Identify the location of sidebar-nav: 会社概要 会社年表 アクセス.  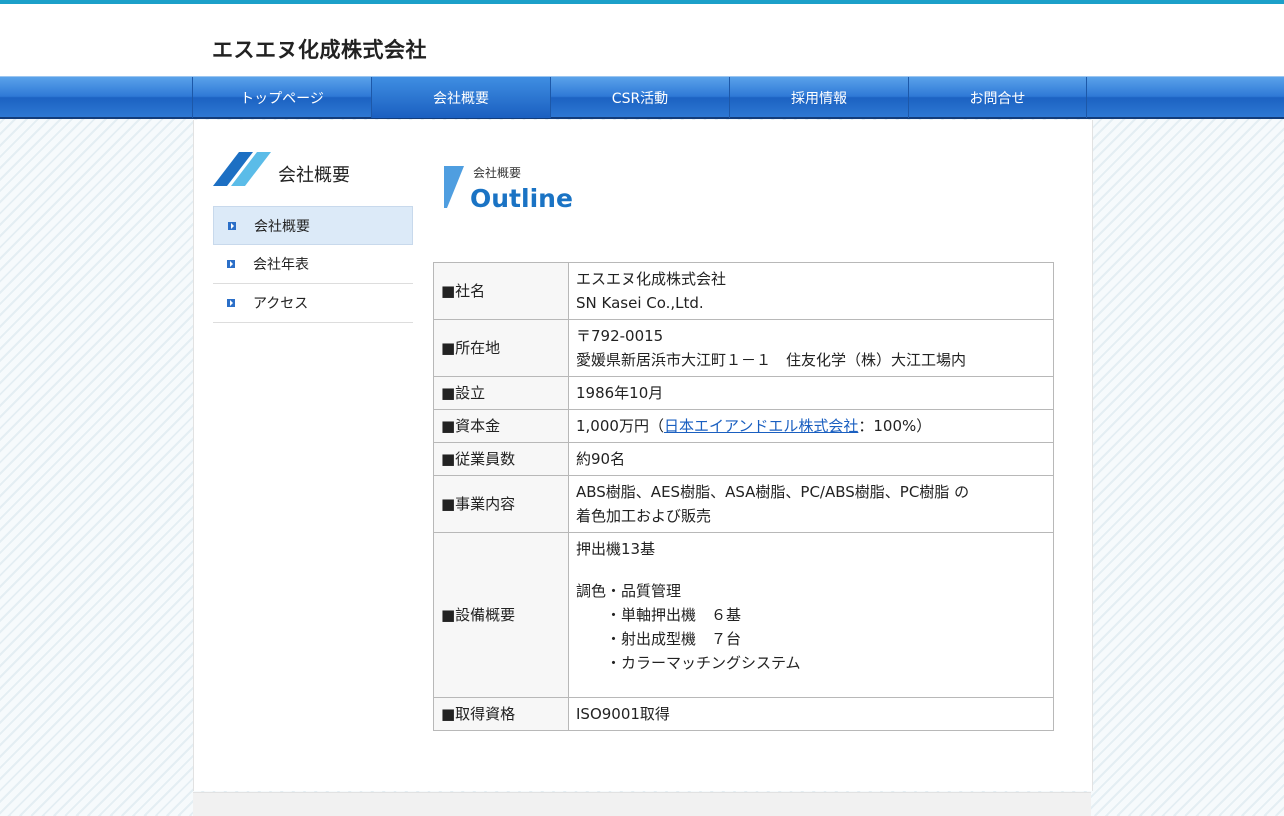
(313, 264).